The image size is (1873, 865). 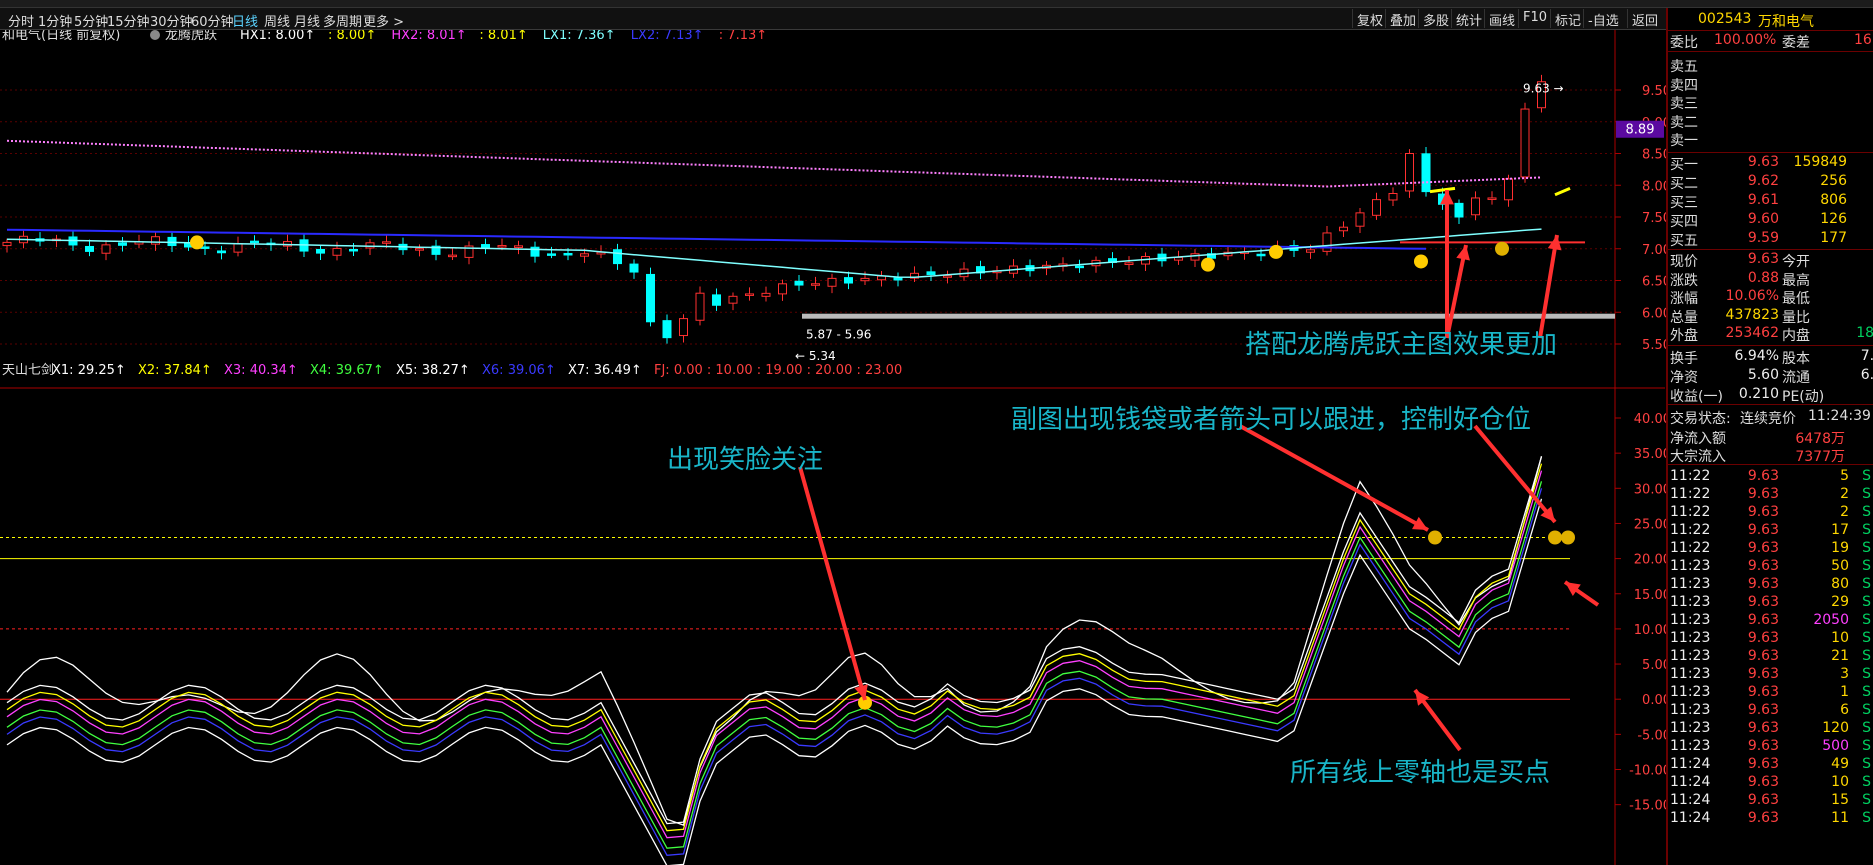 I want to click on tick-row: 11:23 9.63 2050 S, so click(x=1770, y=621).